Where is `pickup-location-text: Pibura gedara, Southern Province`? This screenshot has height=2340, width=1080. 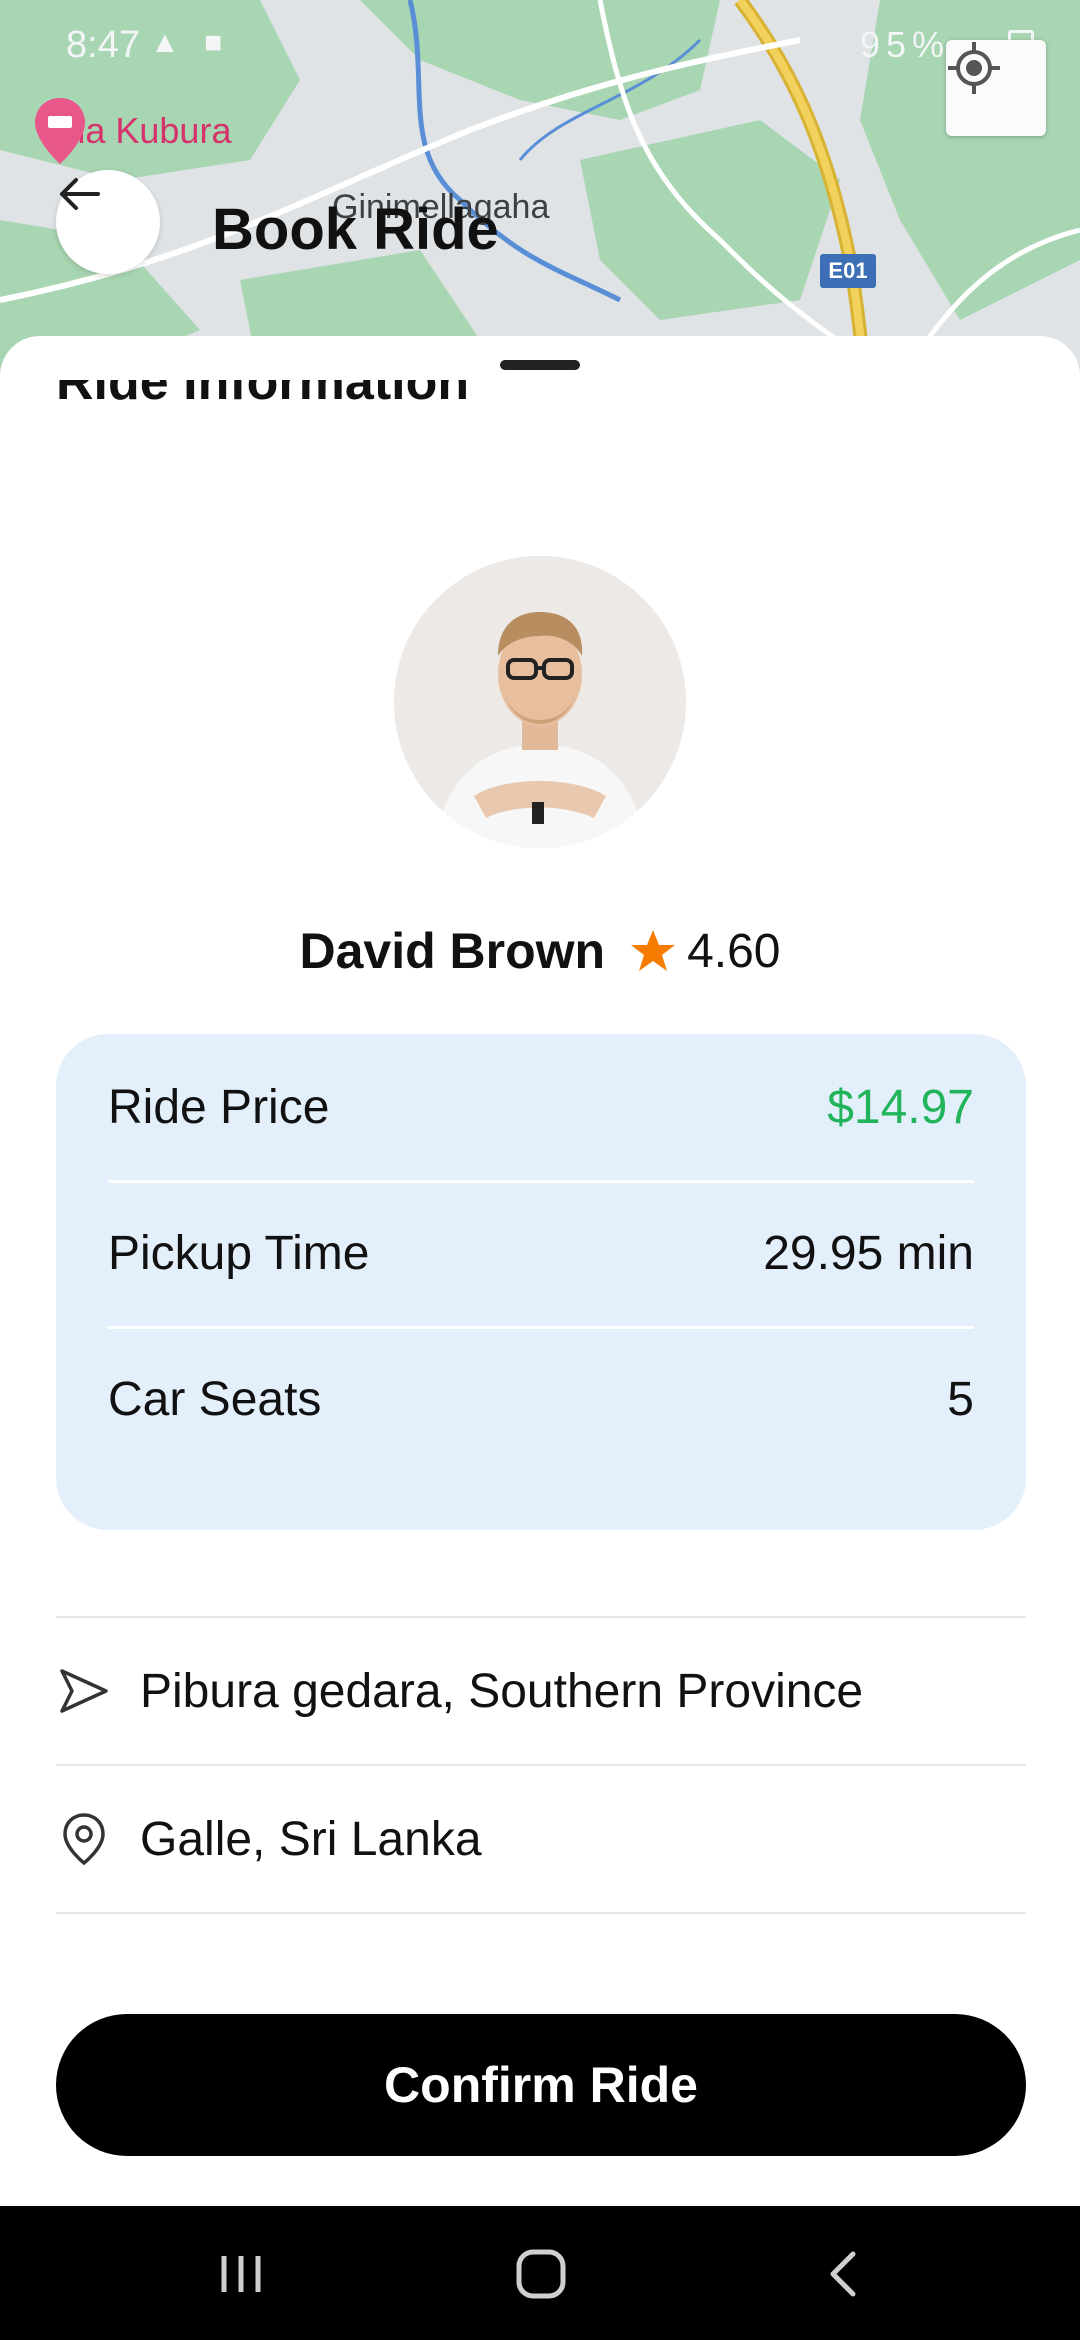
pickup-location-text: Pibura gedara, Southern Province is located at coordinates (502, 1691).